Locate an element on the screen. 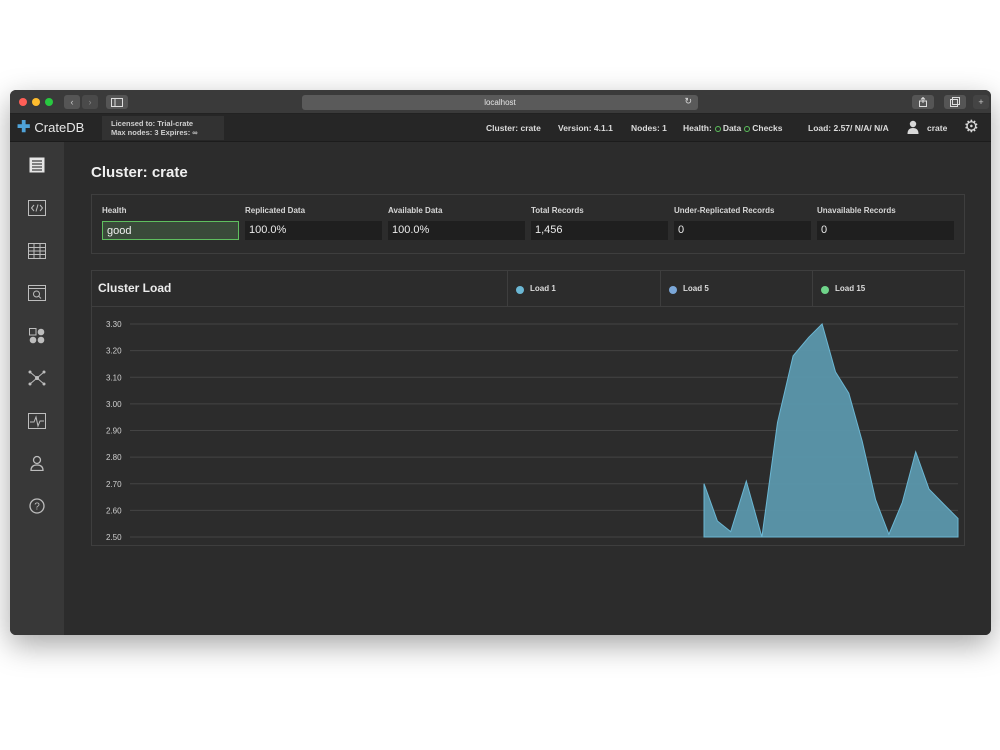 The width and height of the screenshot is (1000, 750). health-data: Data is located at coordinates (732, 128).